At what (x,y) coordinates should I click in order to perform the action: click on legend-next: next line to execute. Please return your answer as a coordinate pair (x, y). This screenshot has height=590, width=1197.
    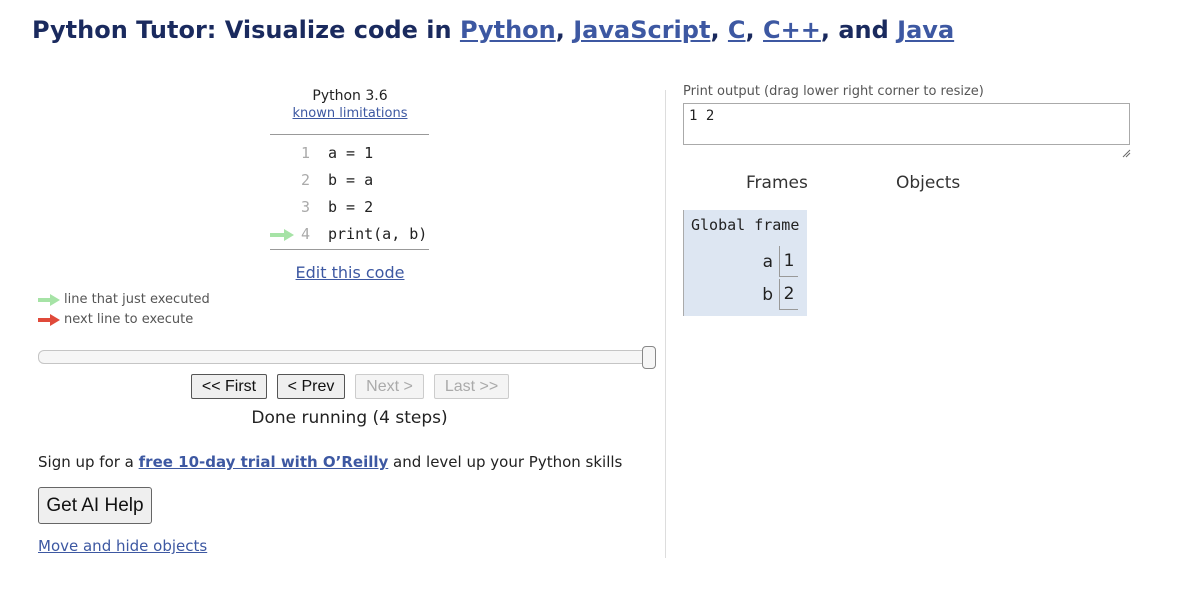
    Looking at the image, I should click on (115, 319).